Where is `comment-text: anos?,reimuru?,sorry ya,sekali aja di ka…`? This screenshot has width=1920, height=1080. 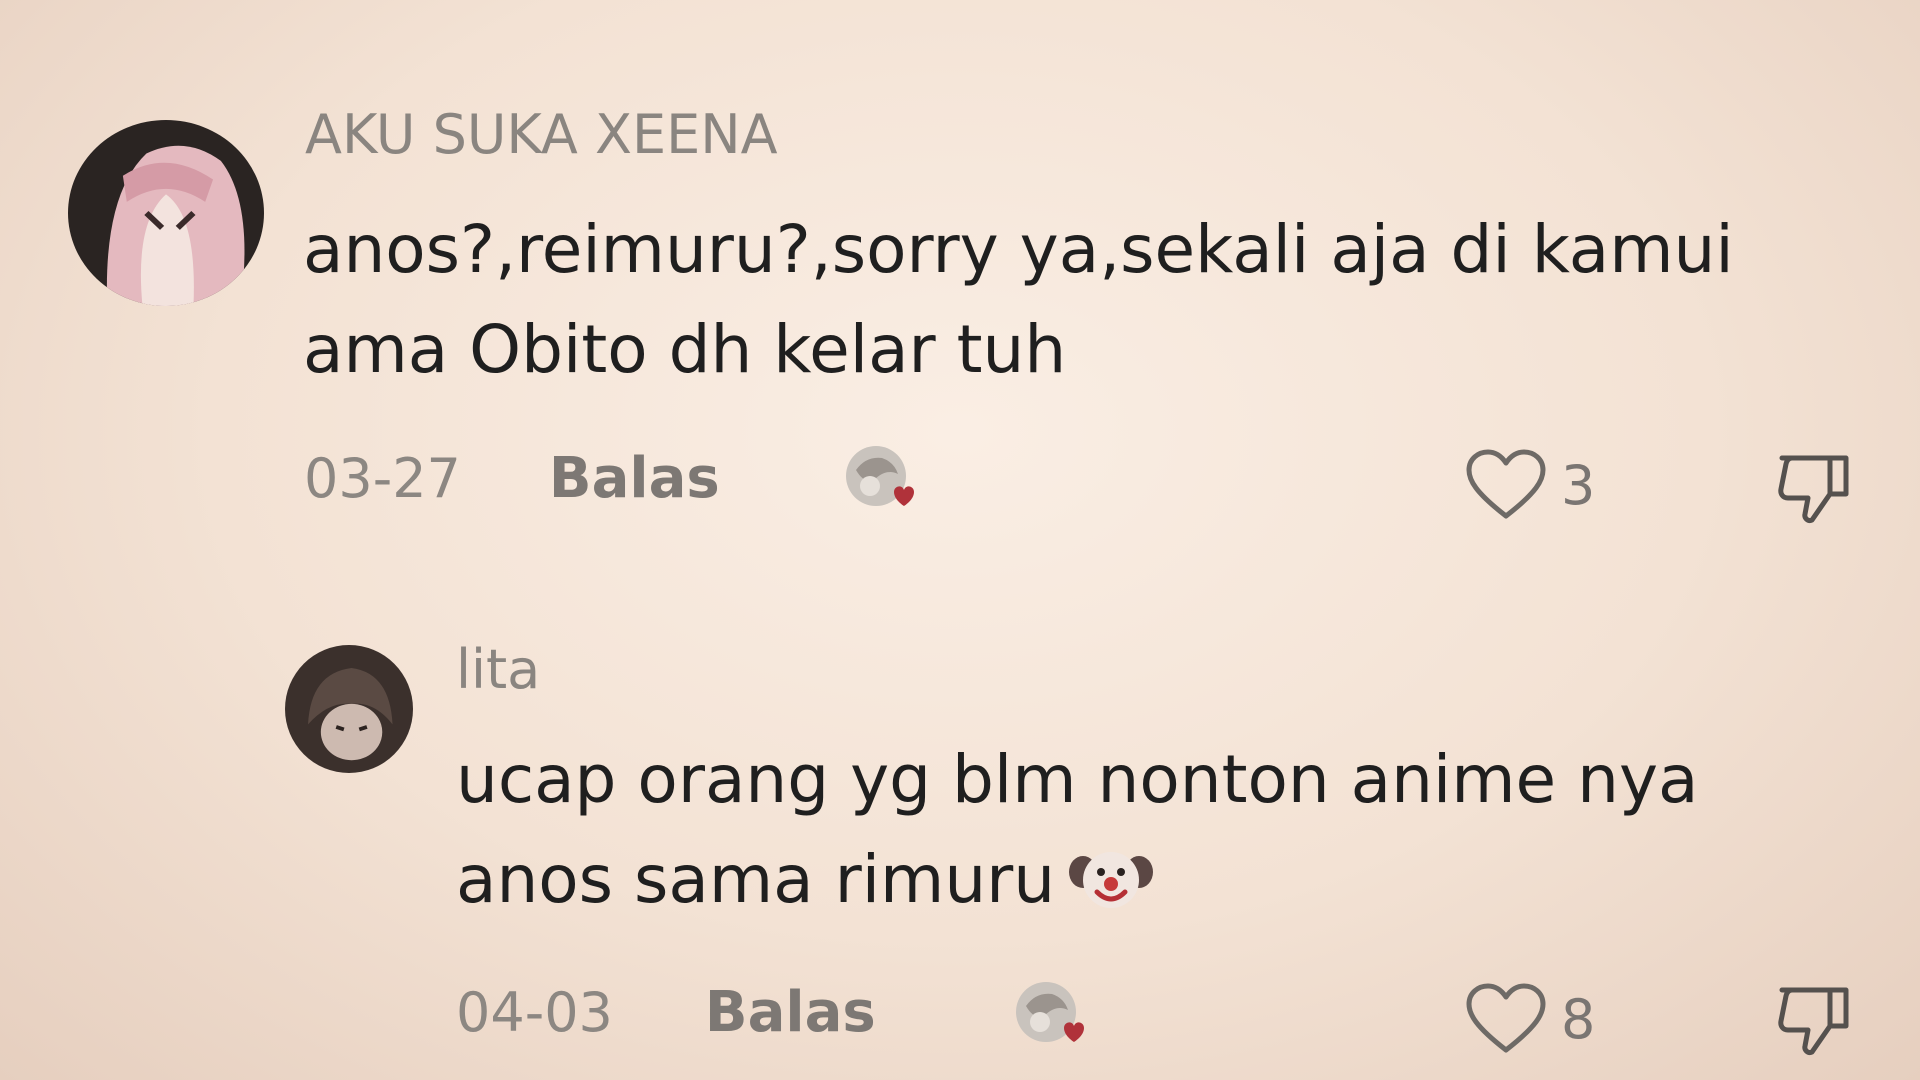
comment-text: anos?,reimuru?,sorry ya,sekali aja di ka… is located at coordinates (1018, 300).